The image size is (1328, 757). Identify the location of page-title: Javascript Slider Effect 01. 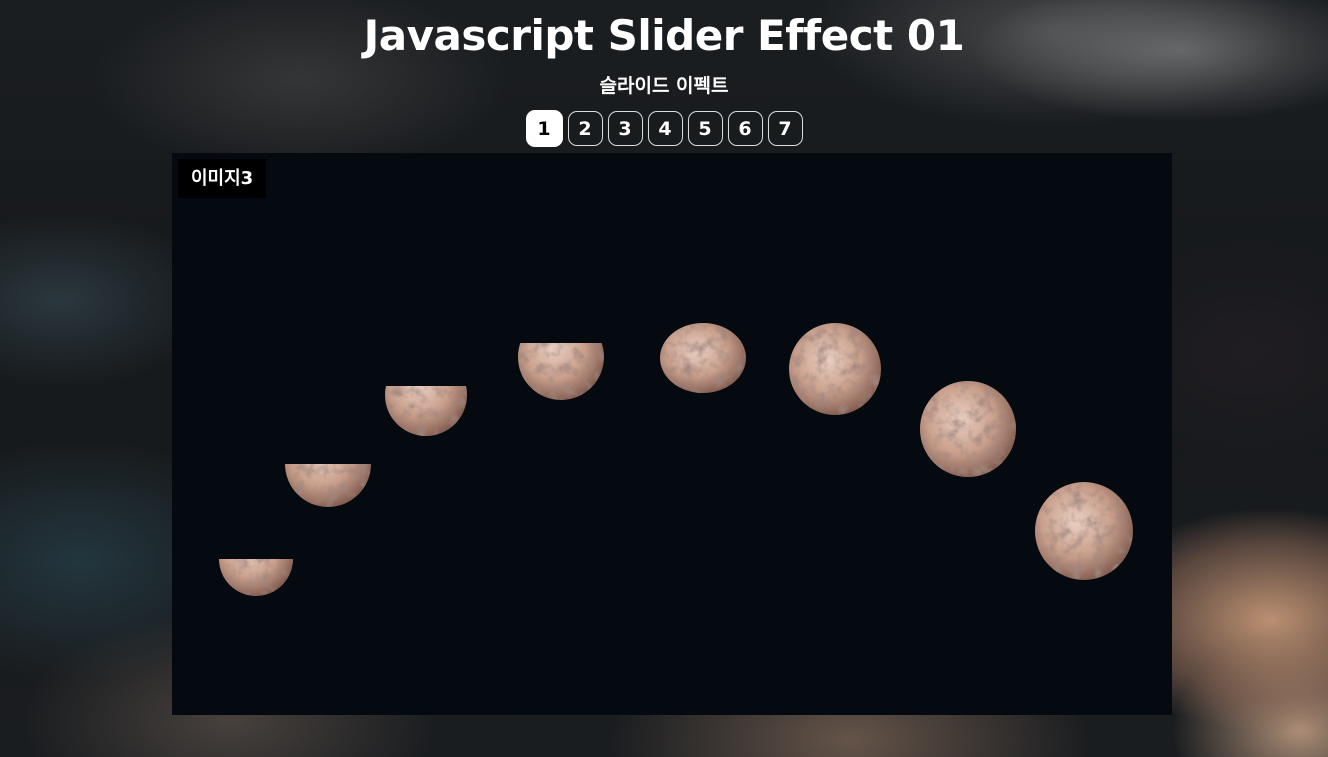
(664, 35).